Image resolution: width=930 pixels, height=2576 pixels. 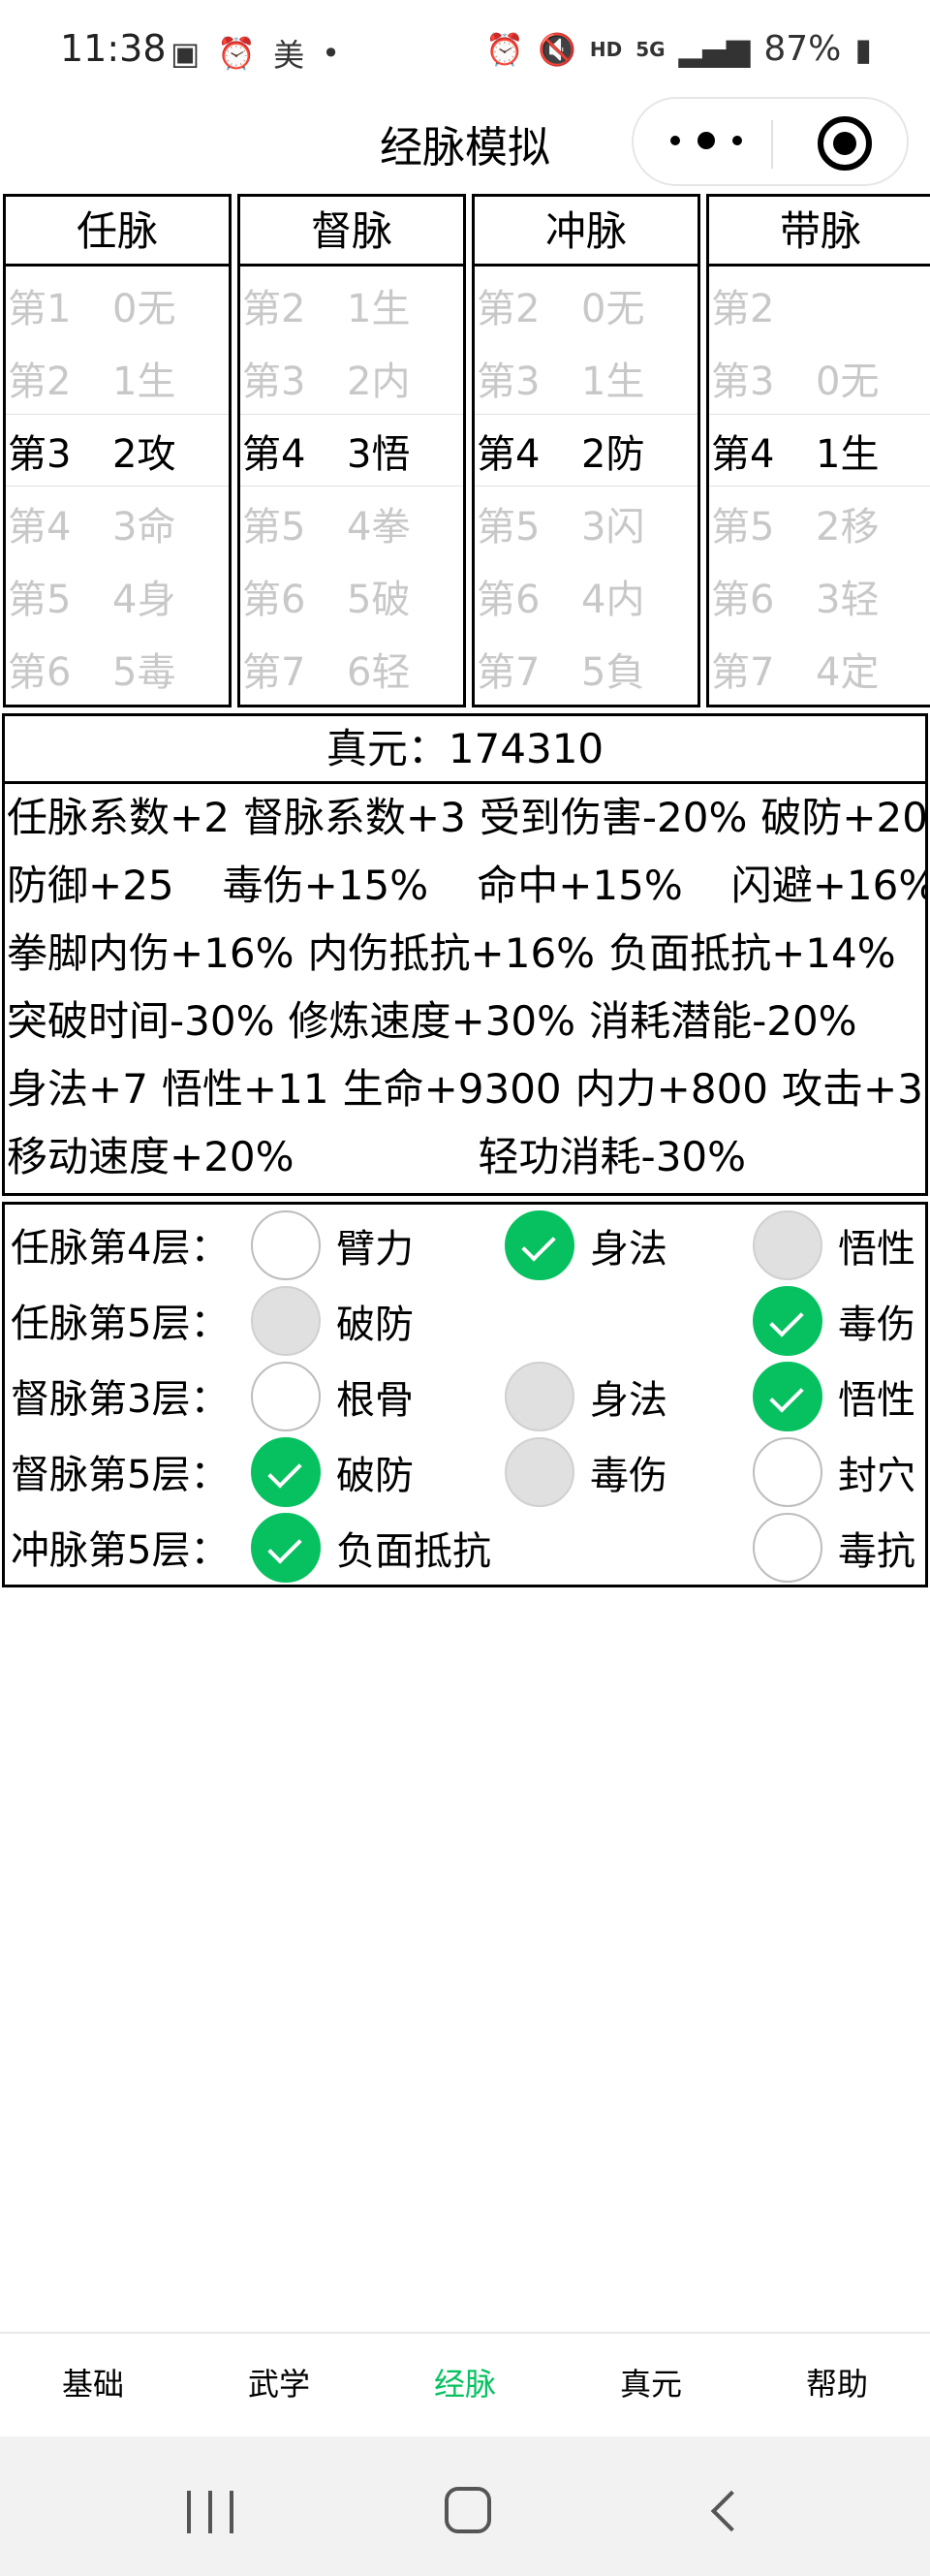 I want to click on status-icons-right: ⏰ 🔇 HD 5G ▂▄▆ 87% ▮, so click(x=678, y=49).